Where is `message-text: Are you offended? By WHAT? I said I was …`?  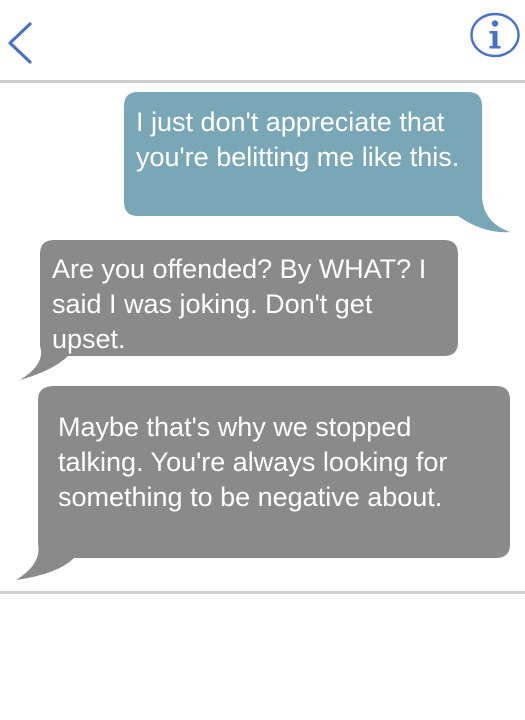 message-text: Are you offended? By WHAT? I said I was … is located at coordinates (239, 304).